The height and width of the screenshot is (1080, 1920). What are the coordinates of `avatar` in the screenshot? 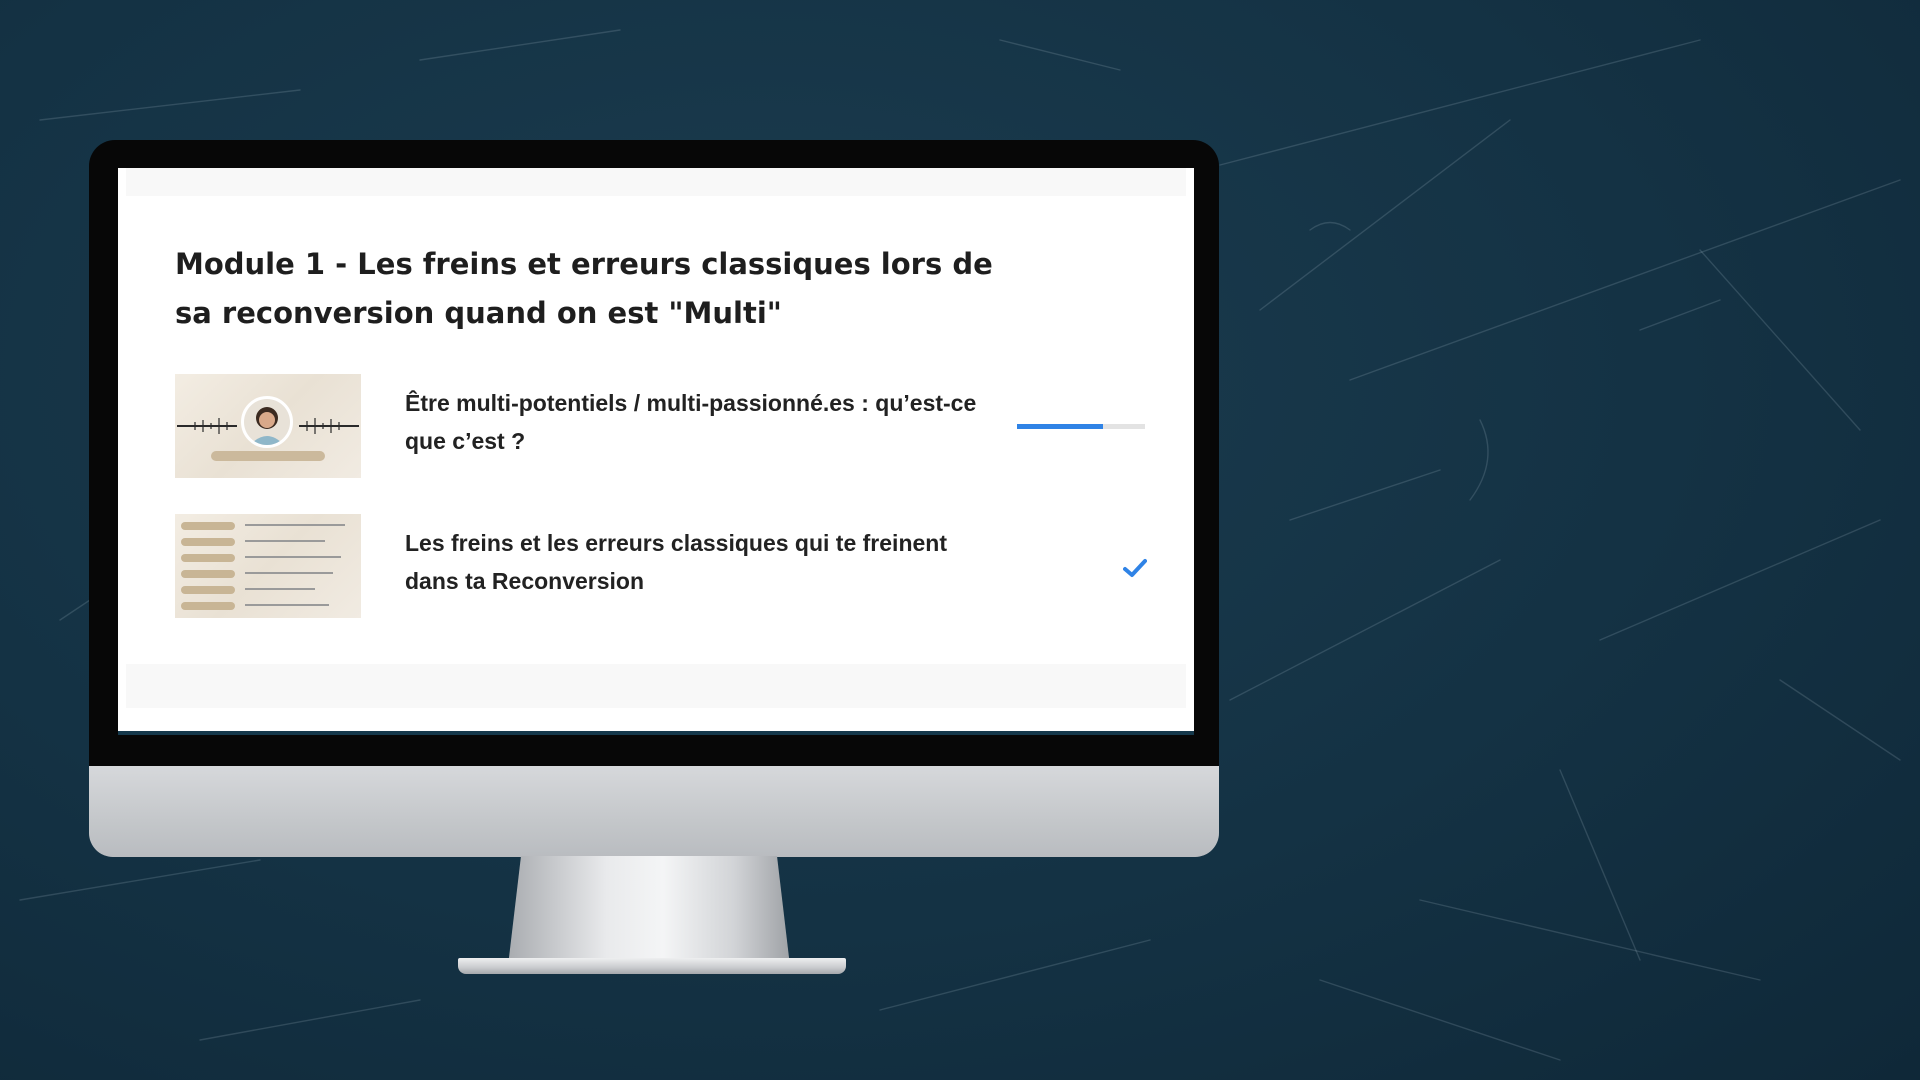 It's located at (267, 422).